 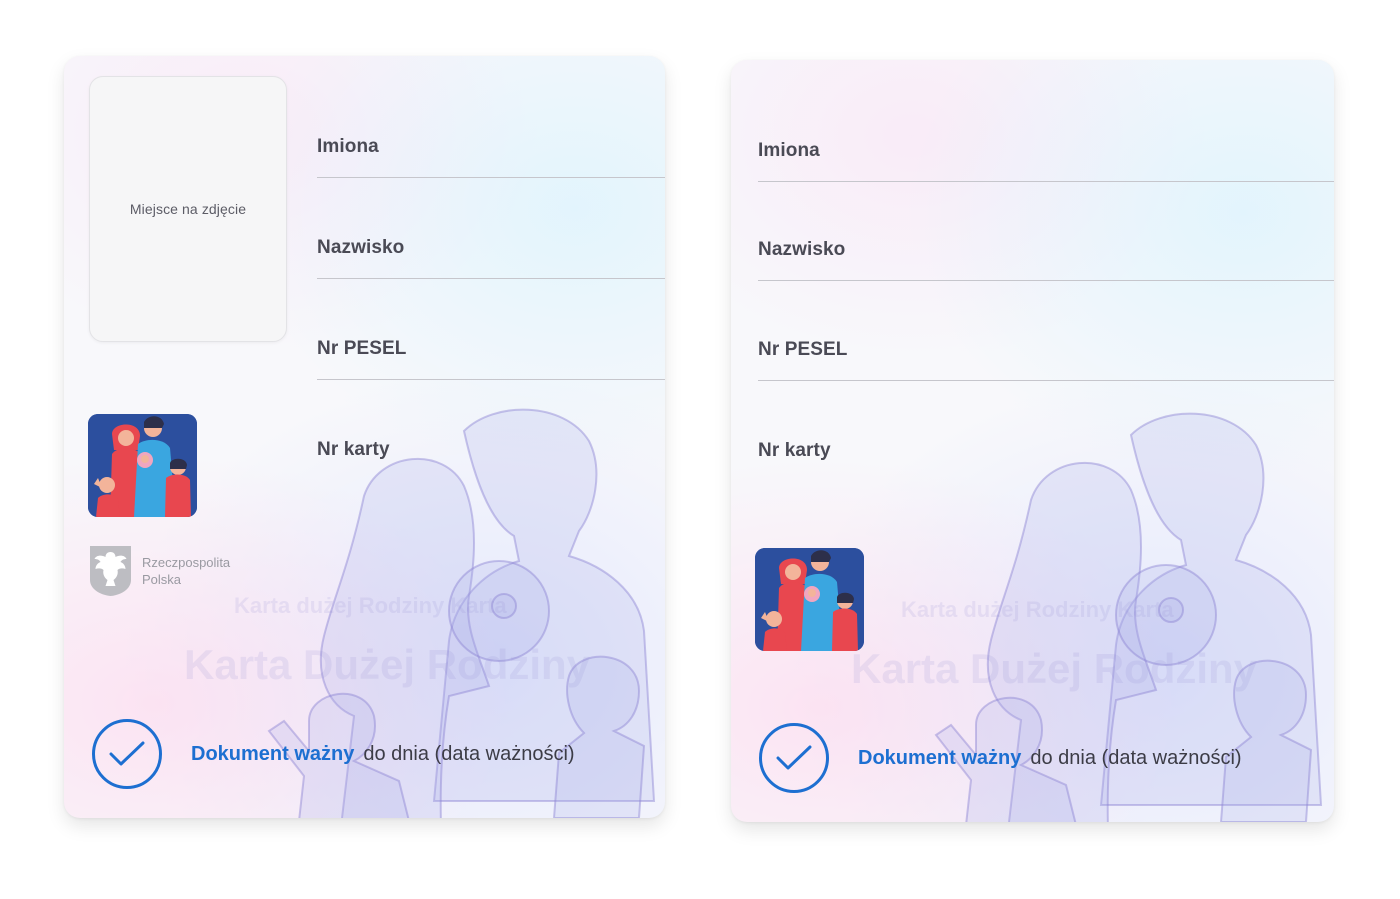 What do you see at coordinates (159, 571) in the screenshot?
I see `rzeczpospolita-polska-emblem: Rzeczpospolita Polska` at bounding box center [159, 571].